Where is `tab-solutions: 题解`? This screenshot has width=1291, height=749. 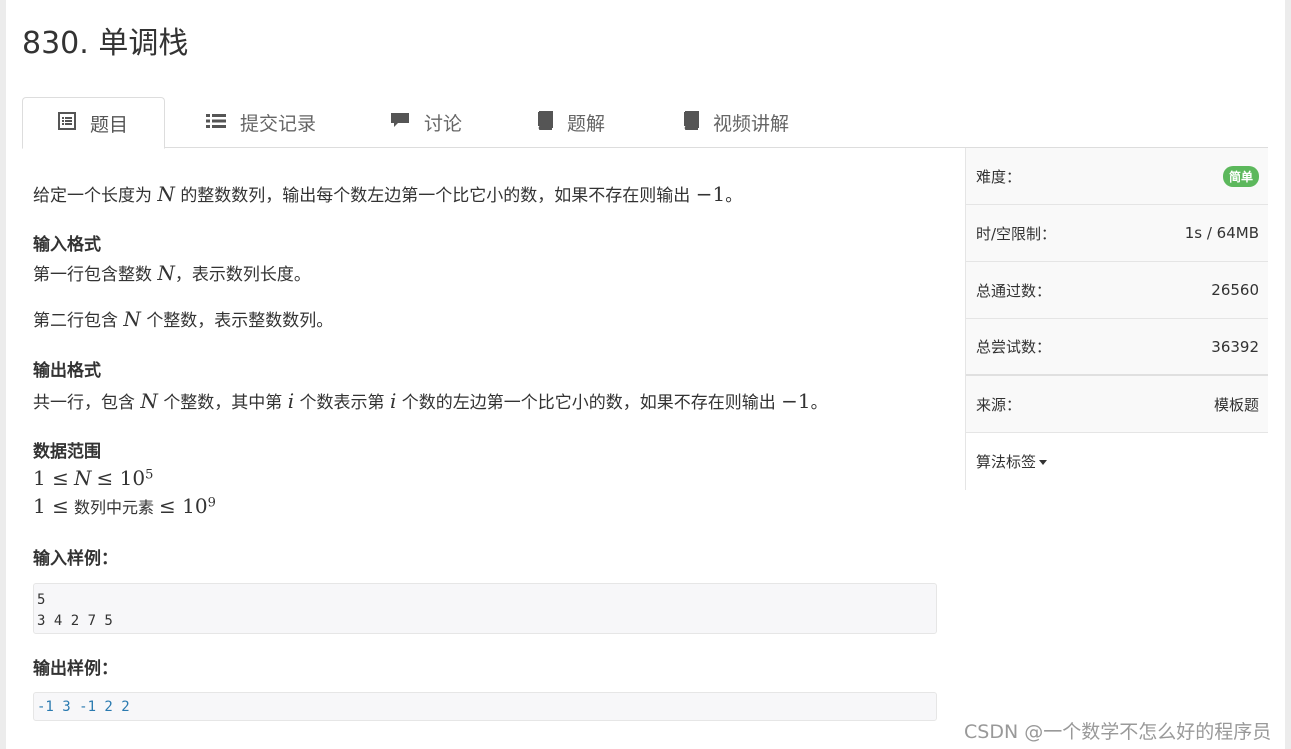
tab-solutions: 题解 is located at coordinates (570, 122).